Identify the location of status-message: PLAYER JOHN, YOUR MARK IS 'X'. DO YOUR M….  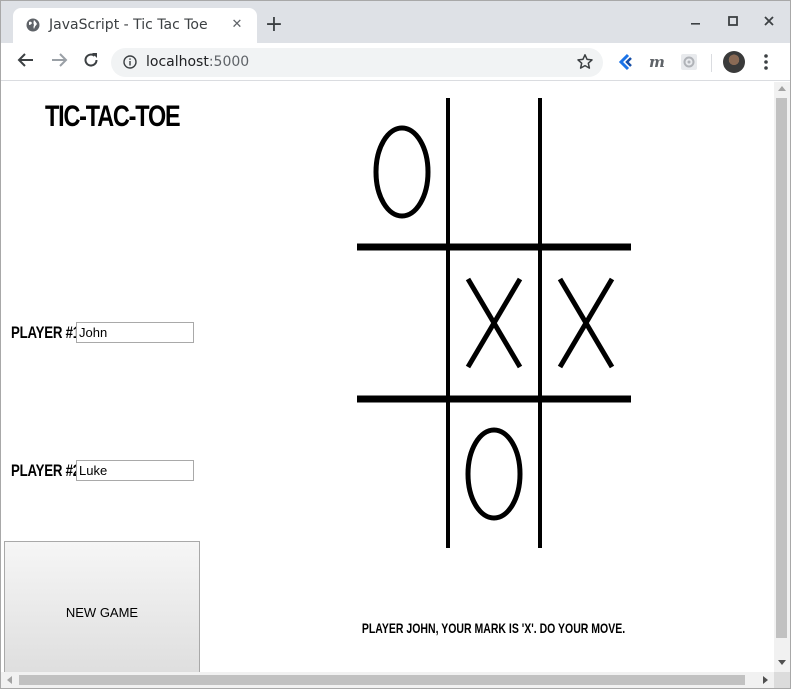
(487, 628).